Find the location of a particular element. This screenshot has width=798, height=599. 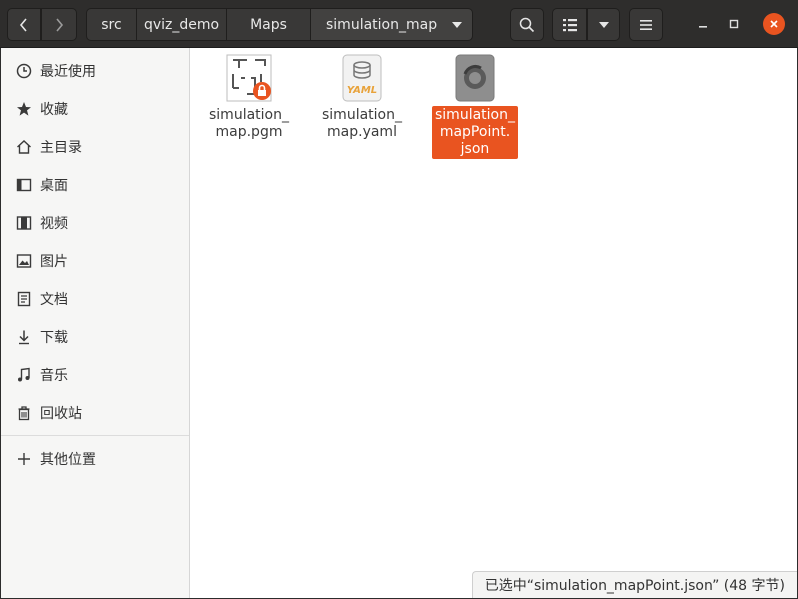

minimize-icon is located at coordinates (703, 27).